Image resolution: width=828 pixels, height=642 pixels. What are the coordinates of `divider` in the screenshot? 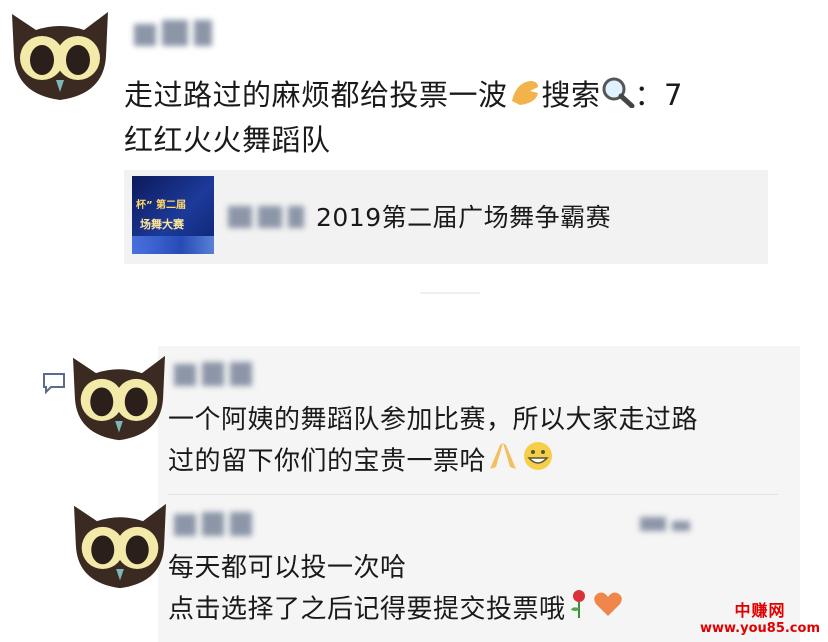 It's located at (450, 293).